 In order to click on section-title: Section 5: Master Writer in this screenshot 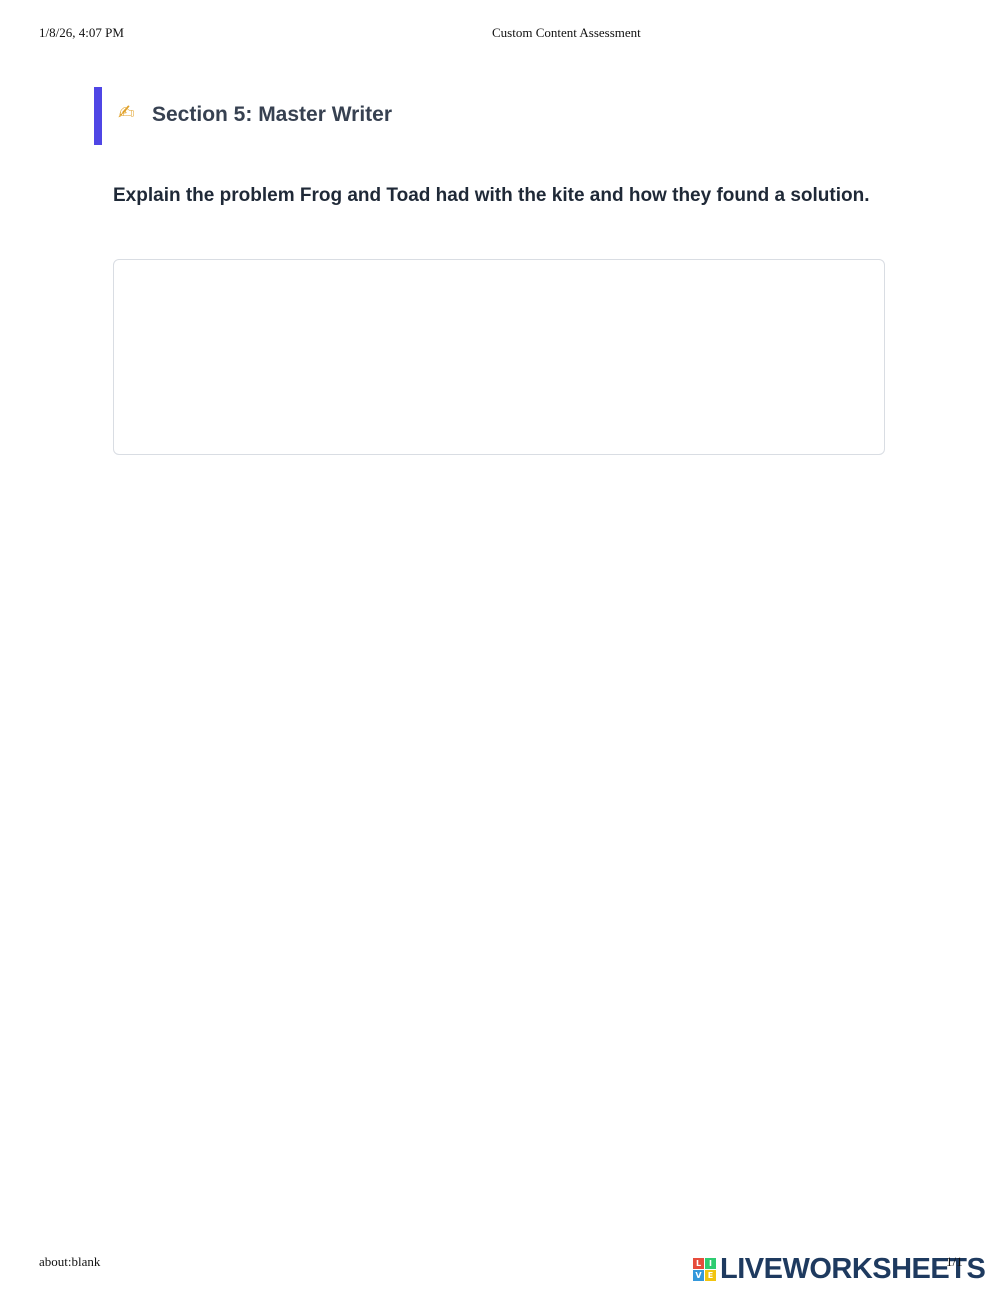, I will do `click(272, 114)`.